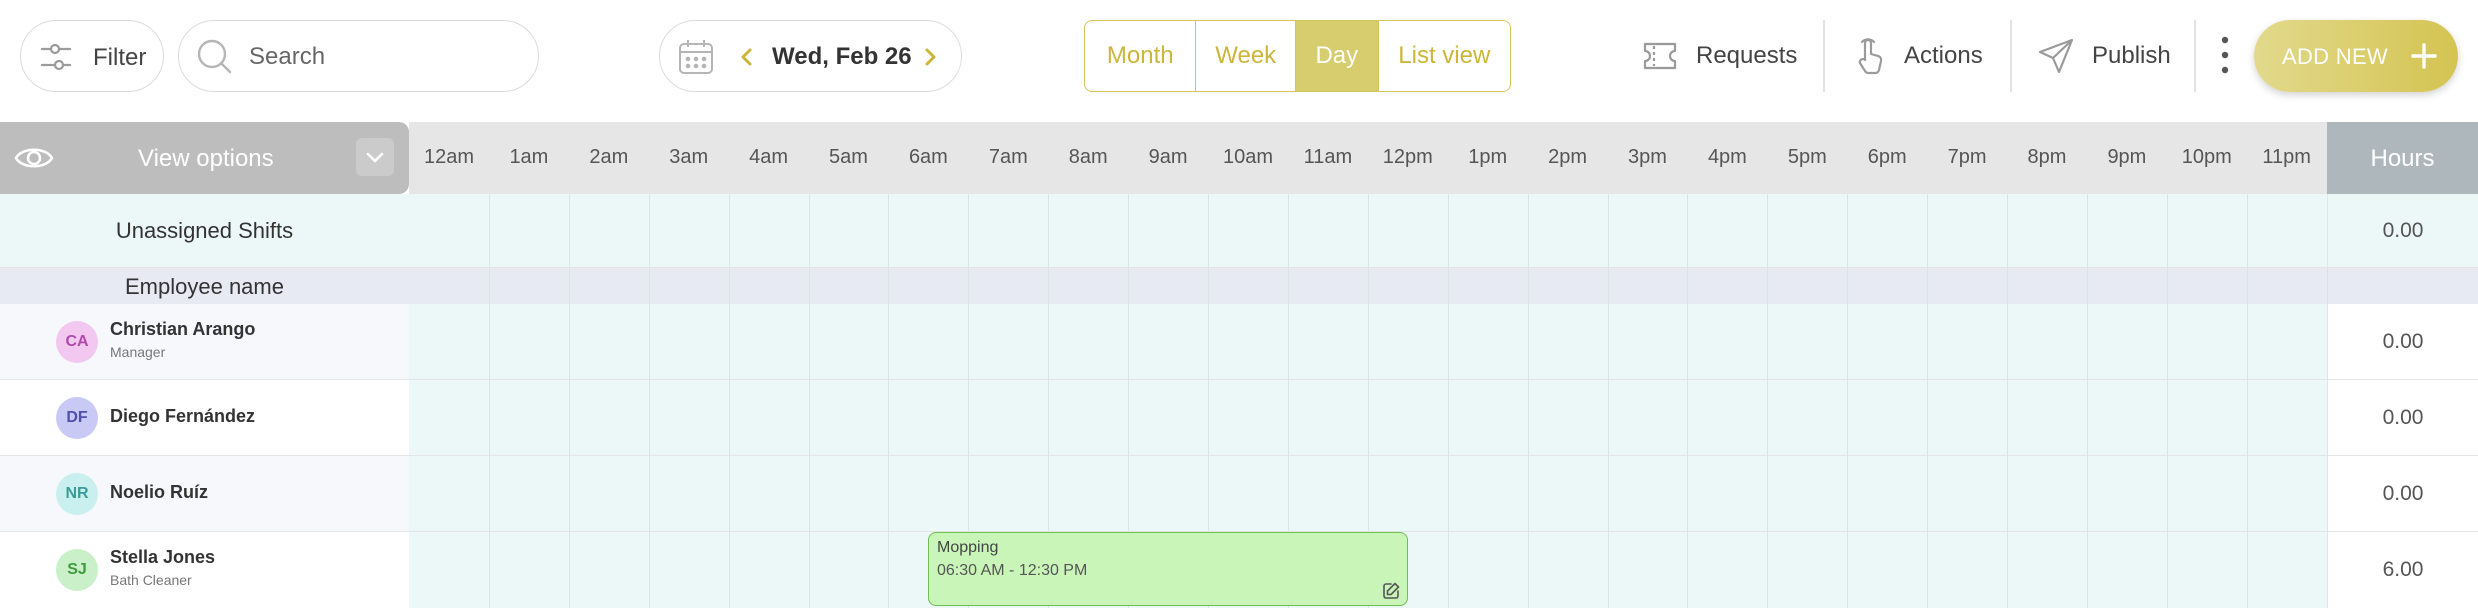 Image resolution: width=2478 pixels, height=608 pixels. Describe the element at coordinates (1943, 55) in the screenshot. I see `actions-label: Actions` at that location.